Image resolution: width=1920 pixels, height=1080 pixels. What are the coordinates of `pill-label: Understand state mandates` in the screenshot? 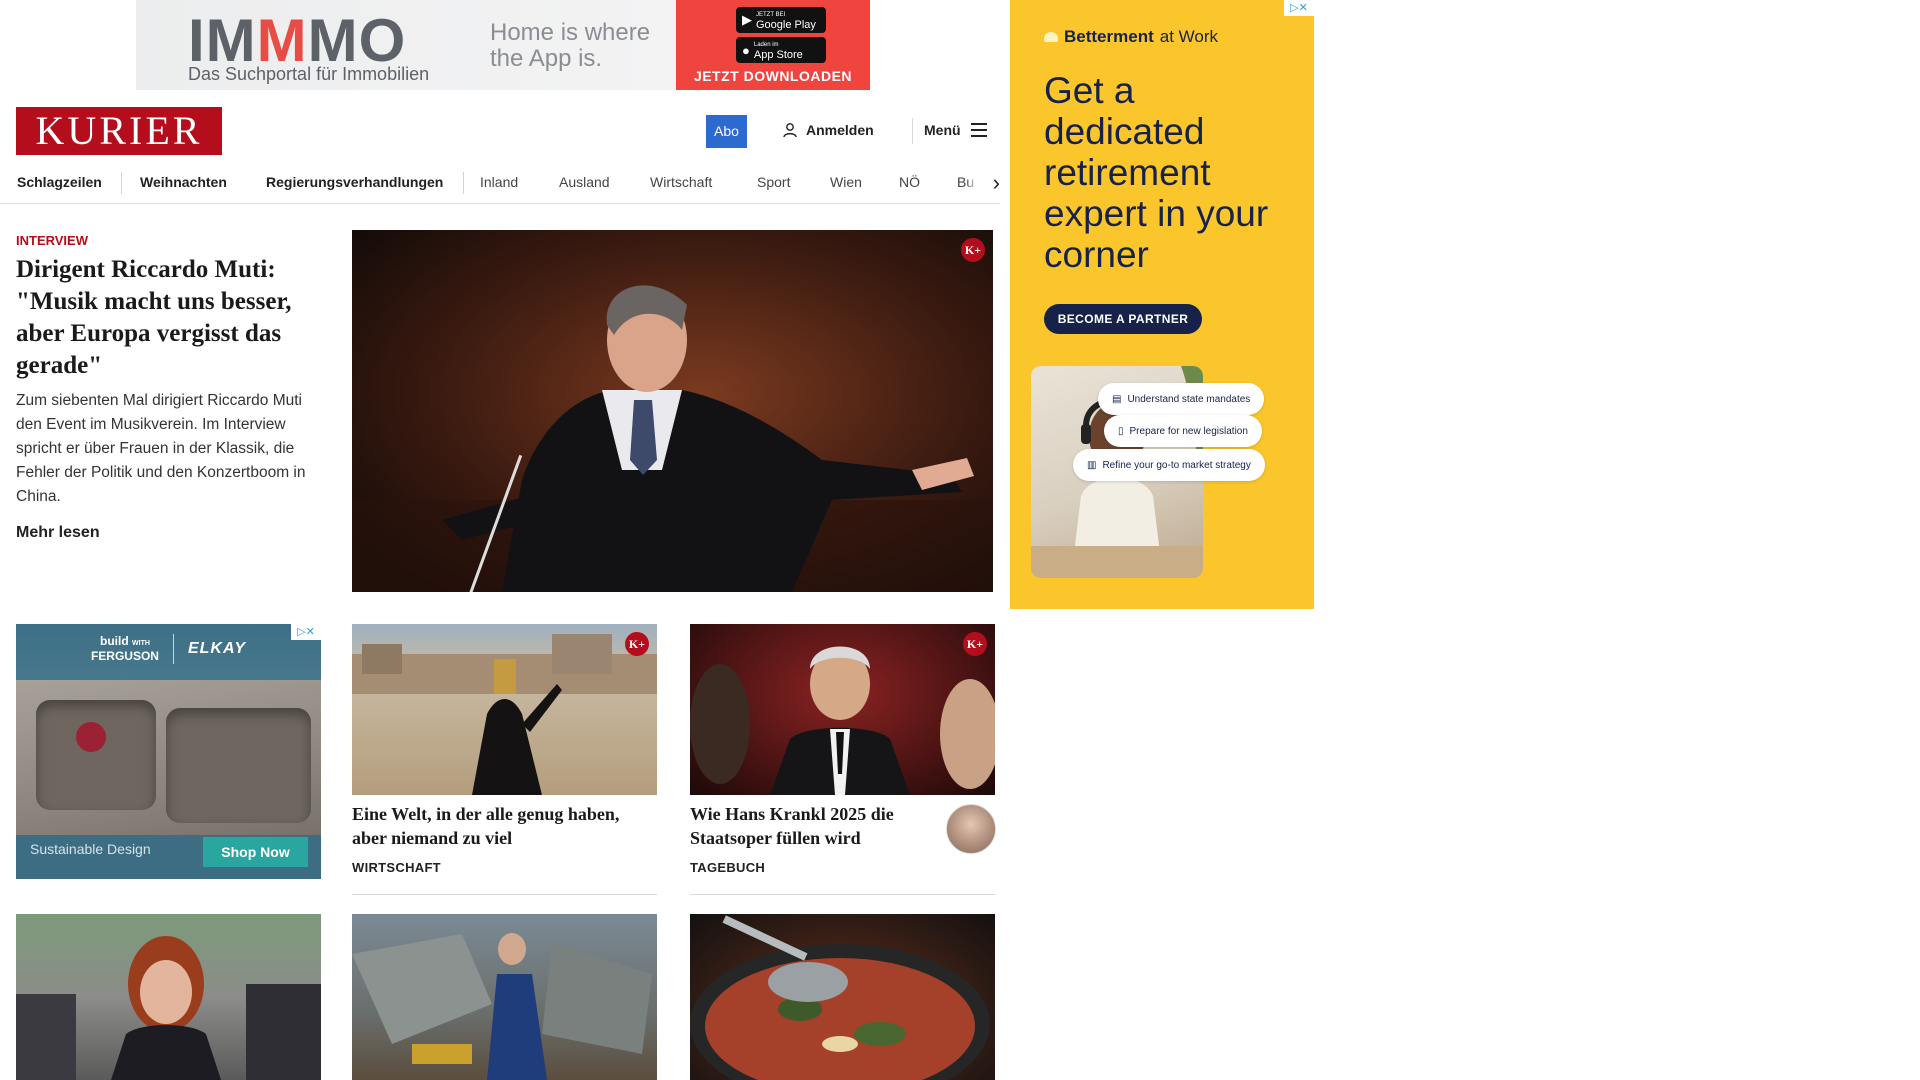 It's located at (1189, 399).